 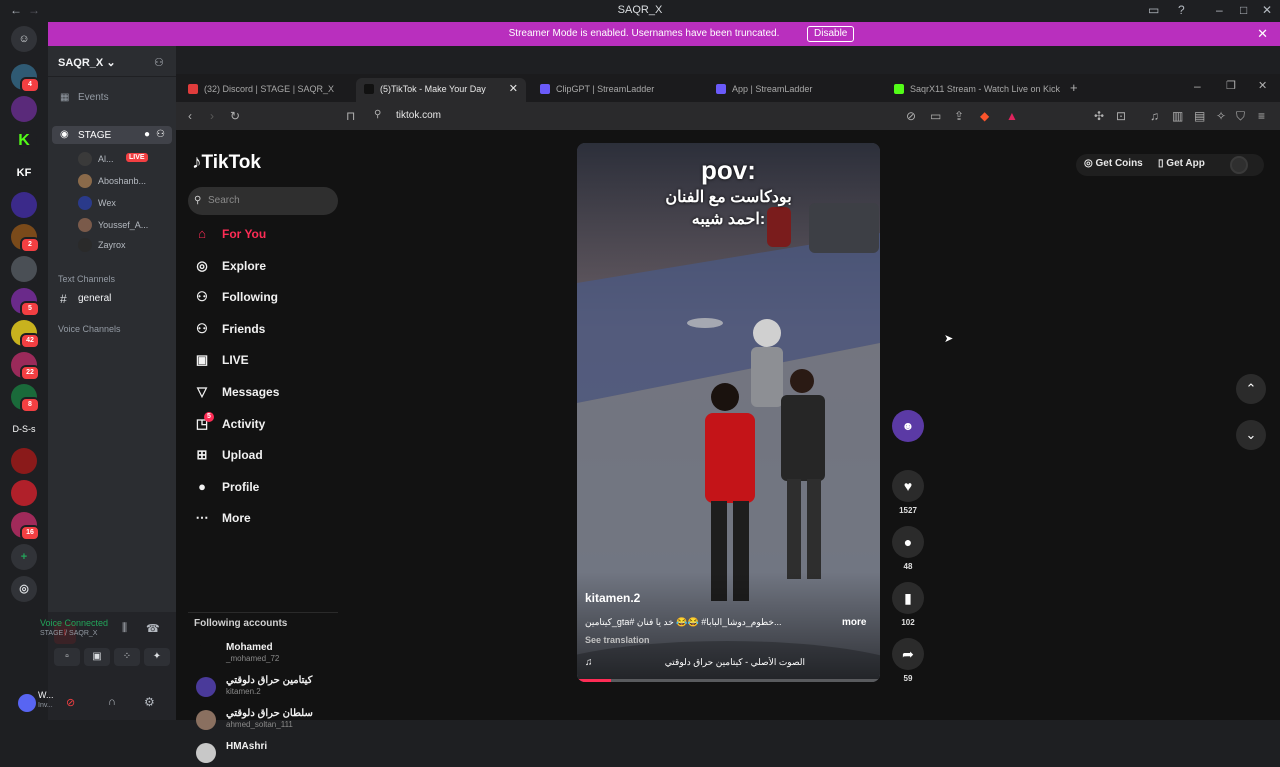 What do you see at coordinates (1177, 116) in the screenshot?
I see `sidebar-icon: ▥` at bounding box center [1177, 116].